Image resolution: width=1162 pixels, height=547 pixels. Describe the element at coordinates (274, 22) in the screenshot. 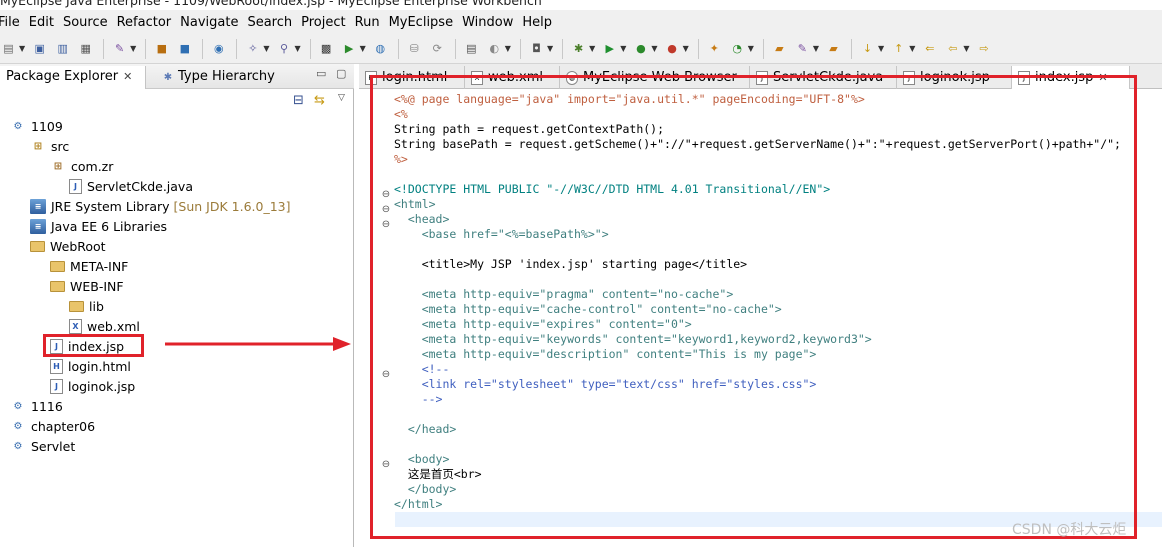

I see `menu-search: Search` at that location.